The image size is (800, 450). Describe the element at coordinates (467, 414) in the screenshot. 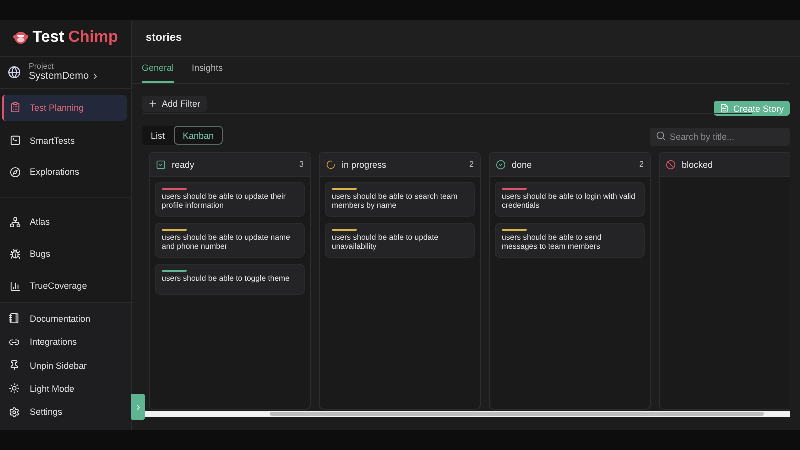

I see `horizontal-scrollbar` at that location.